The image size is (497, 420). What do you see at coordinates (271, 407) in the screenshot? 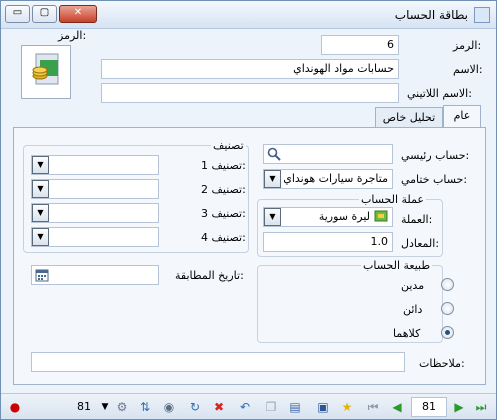
I see `copy-icon: ❐` at bounding box center [271, 407].